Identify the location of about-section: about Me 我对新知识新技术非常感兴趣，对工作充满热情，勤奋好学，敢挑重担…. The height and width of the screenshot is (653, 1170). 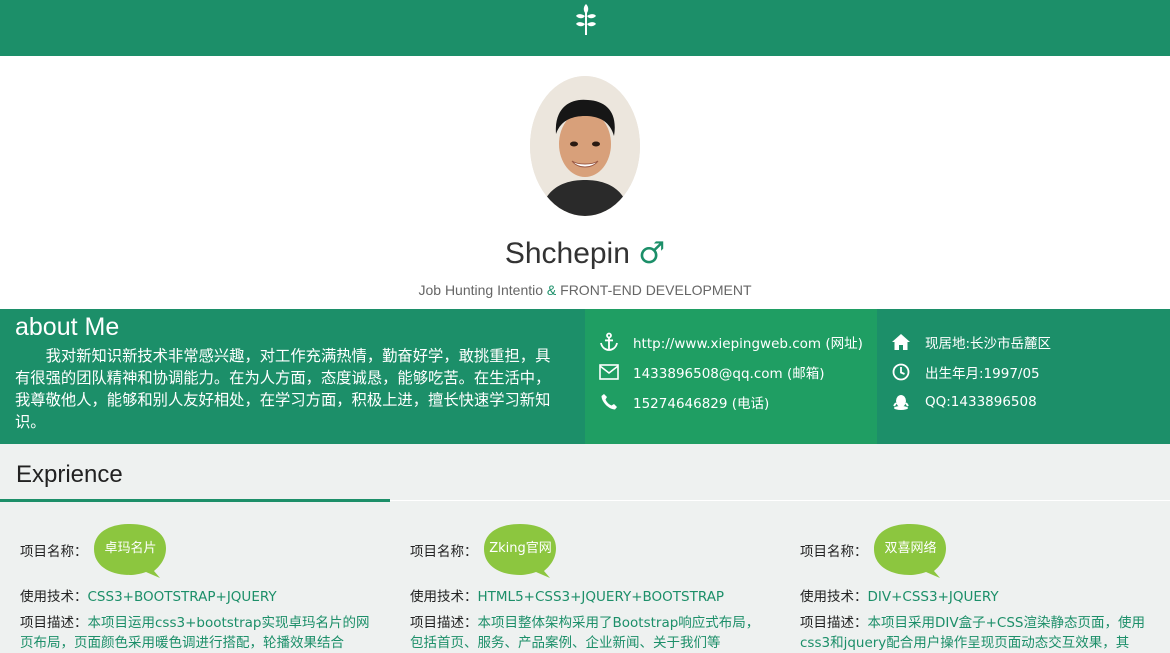
(292, 376).